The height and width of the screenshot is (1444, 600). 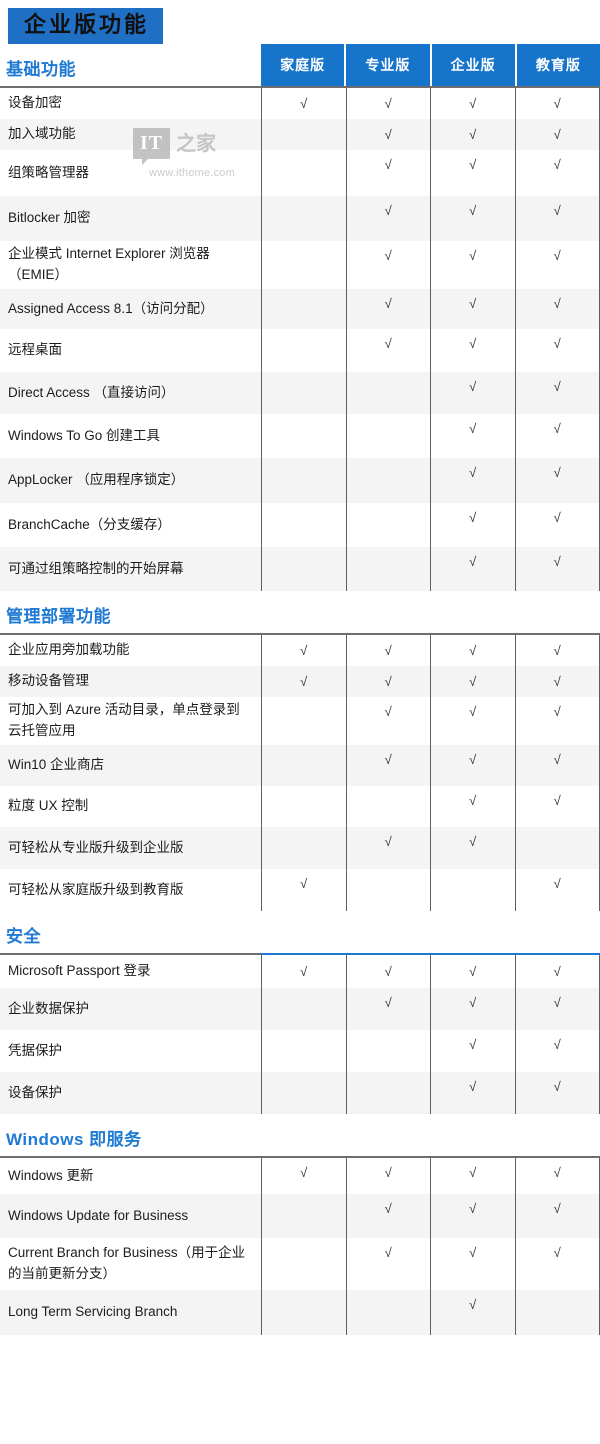 I want to click on feature-label: 加入域功能, so click(x=42, y=134).